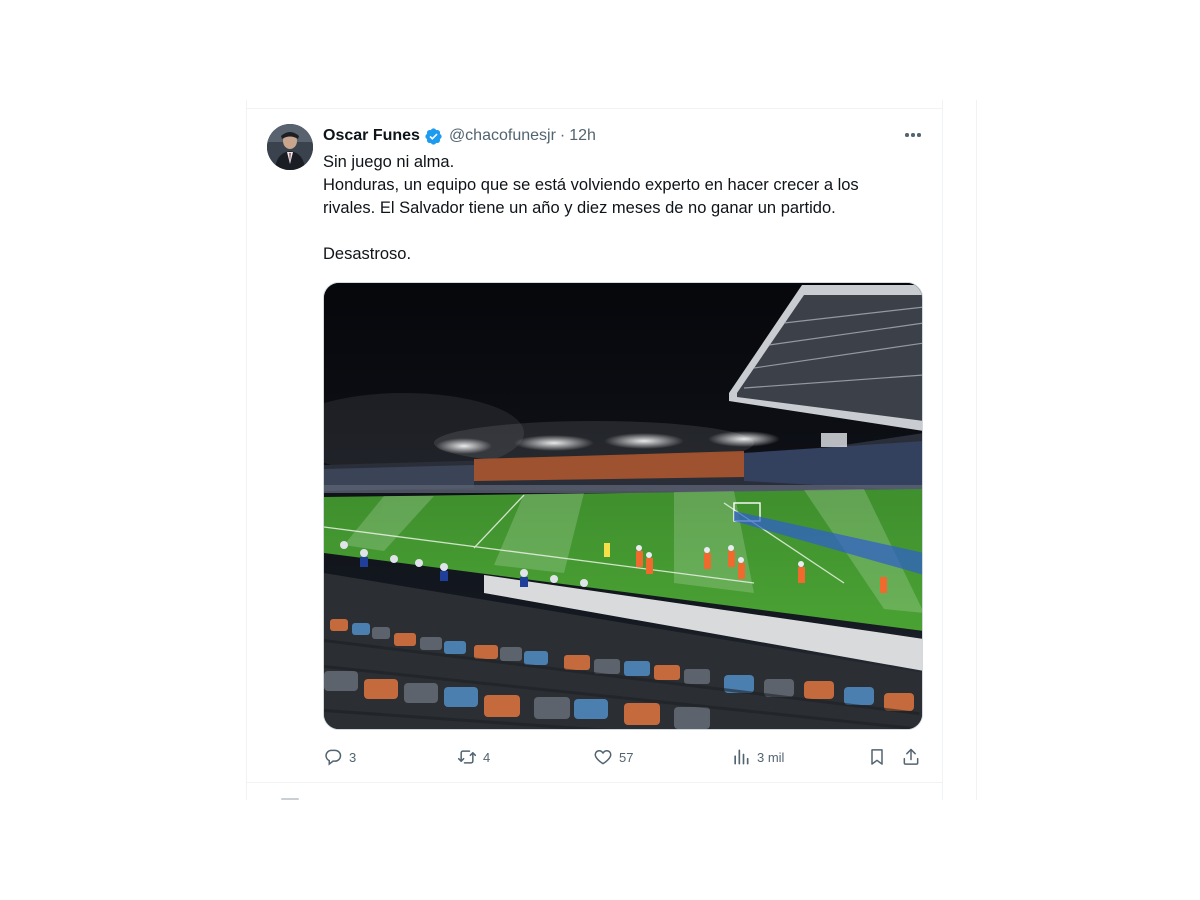 The height and width of the screenshot is (900, 1200). Describe the element at coordinates (367, 254) in the screenshot. I see `tweet-text-line: Desastroso.` at that location.